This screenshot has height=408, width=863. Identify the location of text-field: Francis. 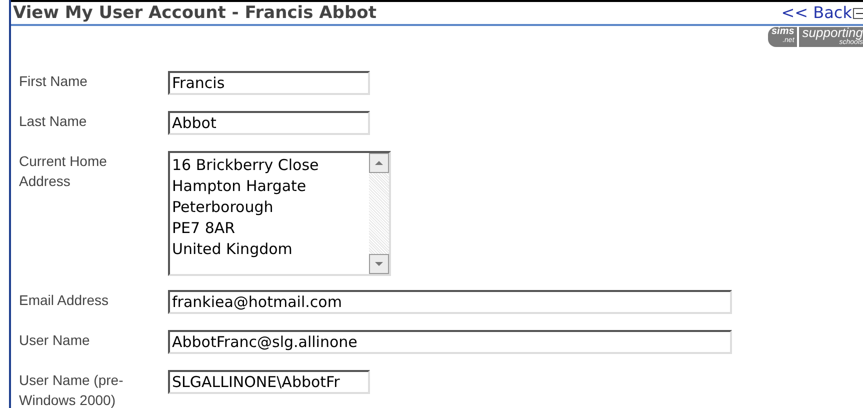
(269, 83).